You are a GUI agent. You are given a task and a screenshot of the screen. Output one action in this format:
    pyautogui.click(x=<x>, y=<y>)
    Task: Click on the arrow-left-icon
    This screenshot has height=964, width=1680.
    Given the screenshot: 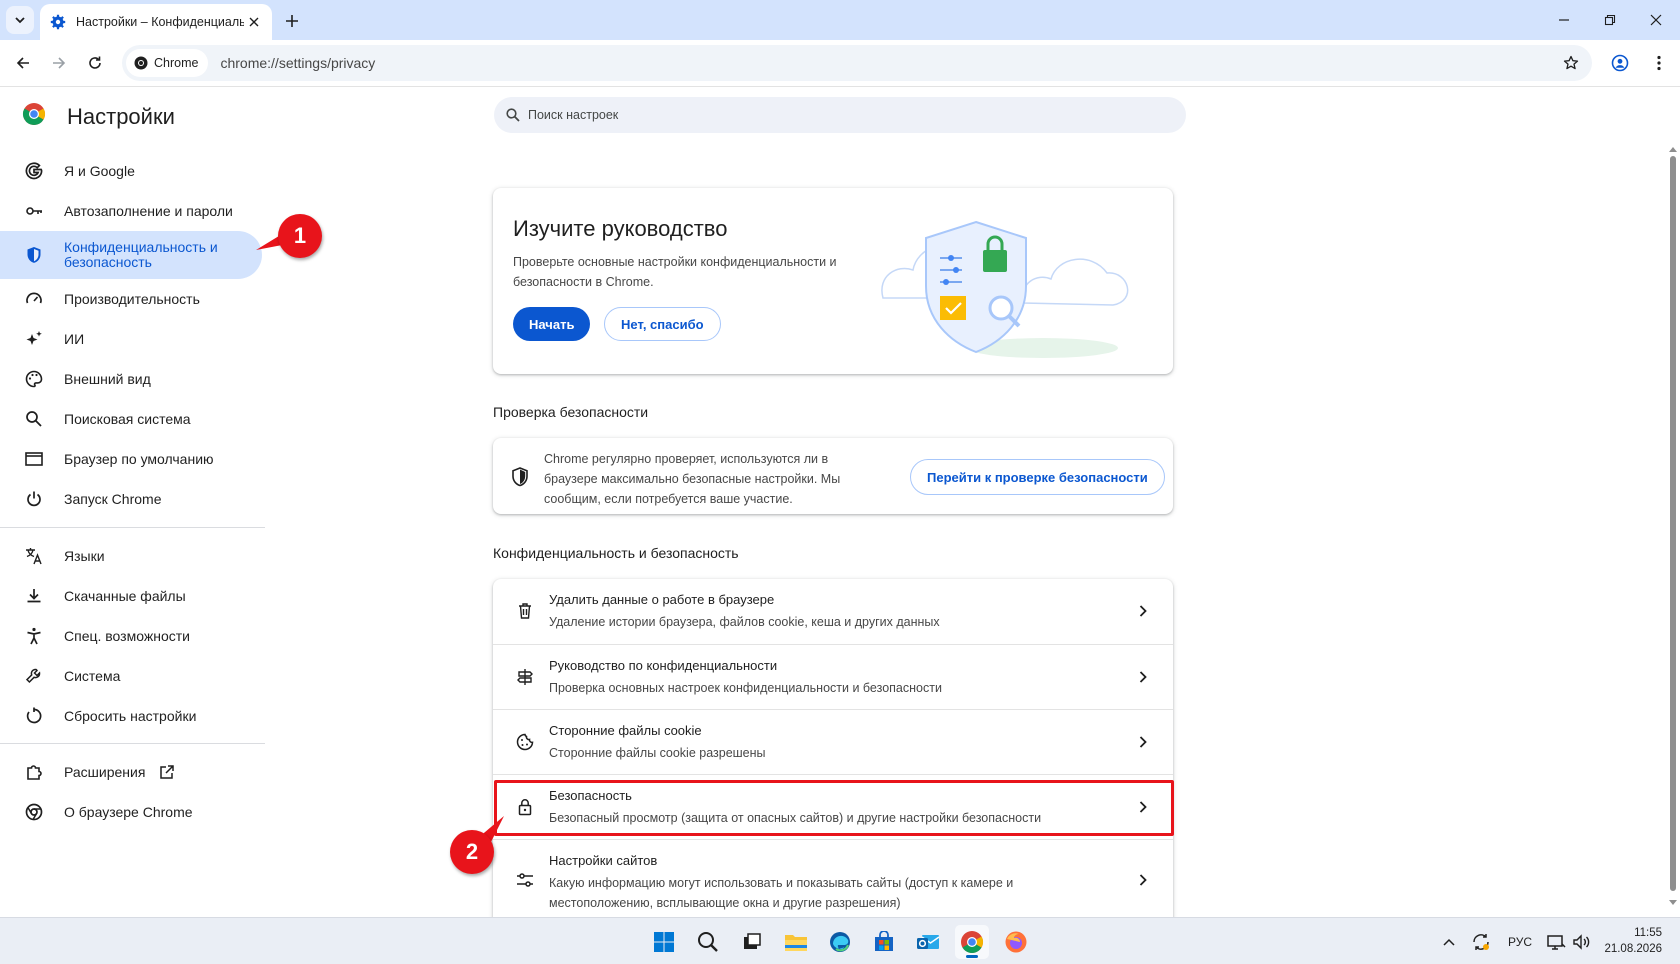 What is the action you would take?
    pyautogui.click(x=22, y=63)
    